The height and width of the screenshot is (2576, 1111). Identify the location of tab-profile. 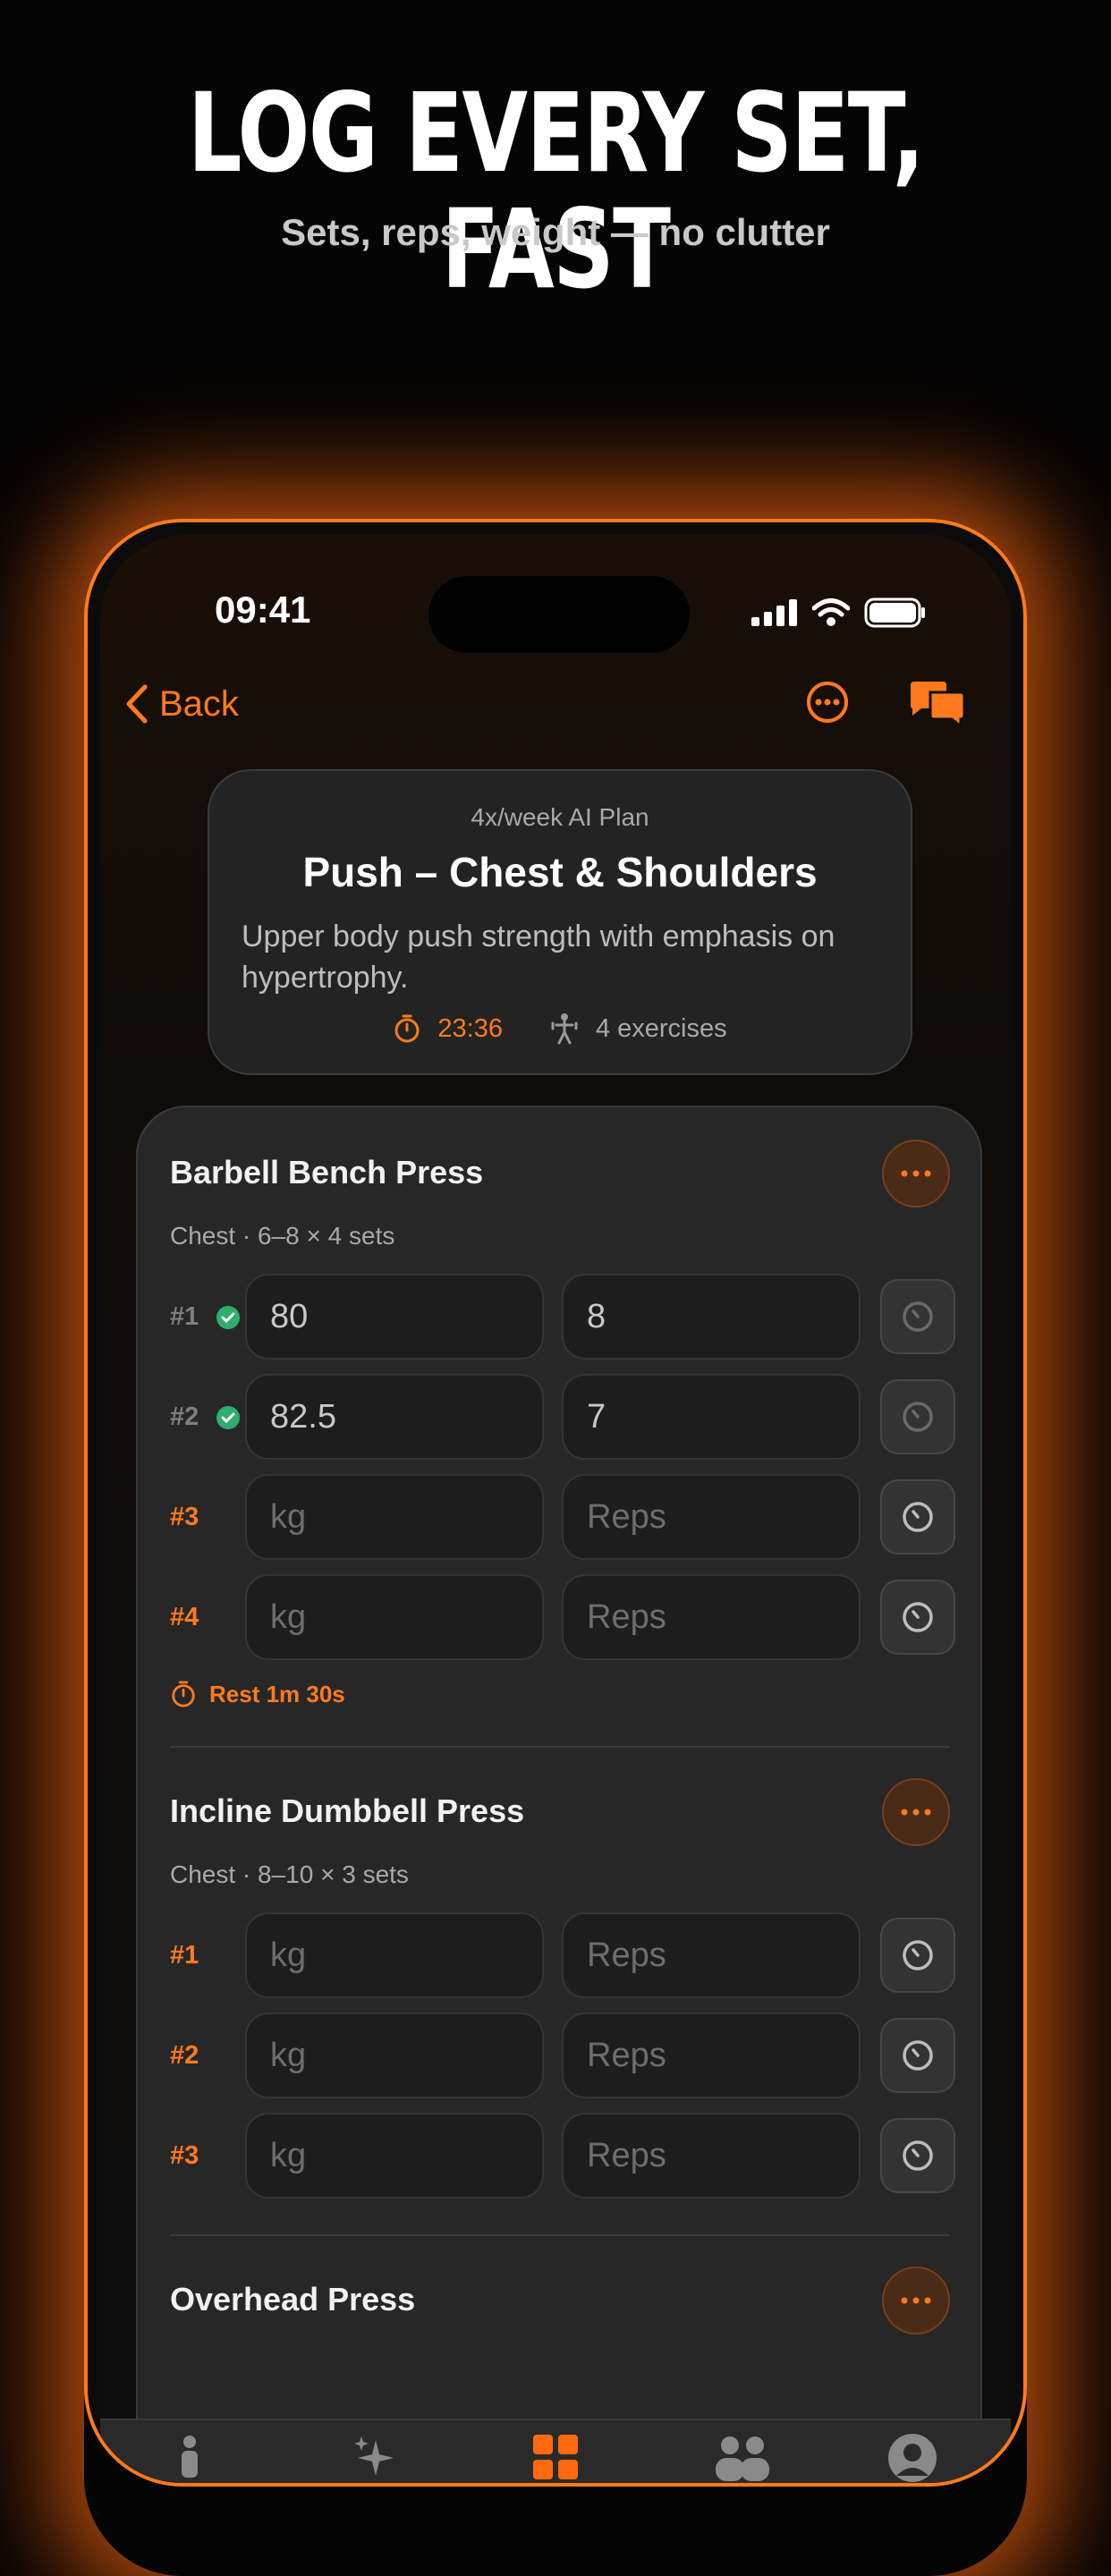
(912, 2458).